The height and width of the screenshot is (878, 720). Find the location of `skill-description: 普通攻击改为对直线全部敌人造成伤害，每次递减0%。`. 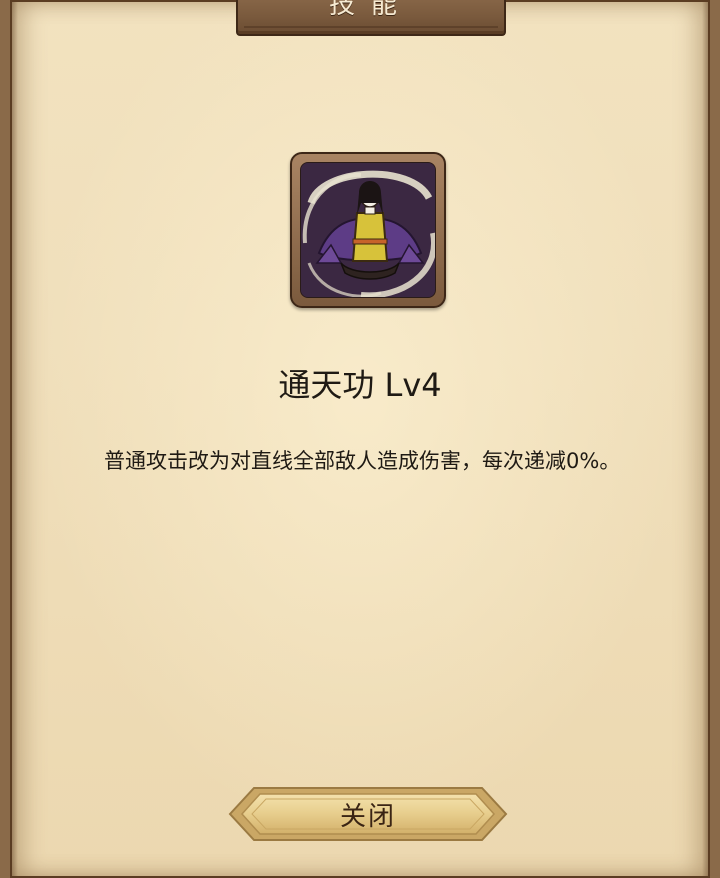

skill-description: 普通攻击改为对直线全部敌人造成伤害，每次递减0%。 is located at coordinates (362, 461).